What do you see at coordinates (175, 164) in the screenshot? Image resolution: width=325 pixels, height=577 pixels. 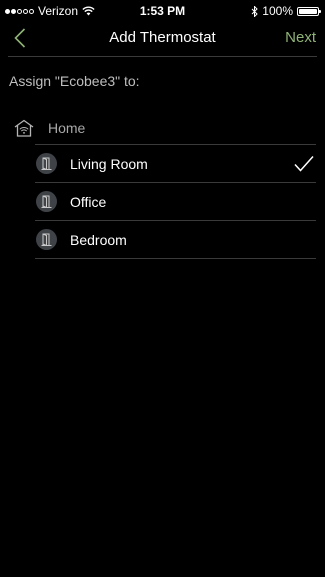 I see `room-item-living-room: Living Room` at bounding box center [175, 164].